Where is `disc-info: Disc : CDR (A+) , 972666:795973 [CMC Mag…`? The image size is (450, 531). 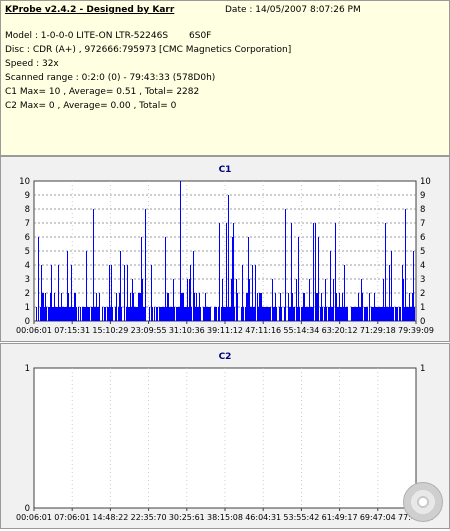 disc-info: Disc : CDR (A+) , 972666:795973 [CMC Mag… is located at coordinates (148, 50).